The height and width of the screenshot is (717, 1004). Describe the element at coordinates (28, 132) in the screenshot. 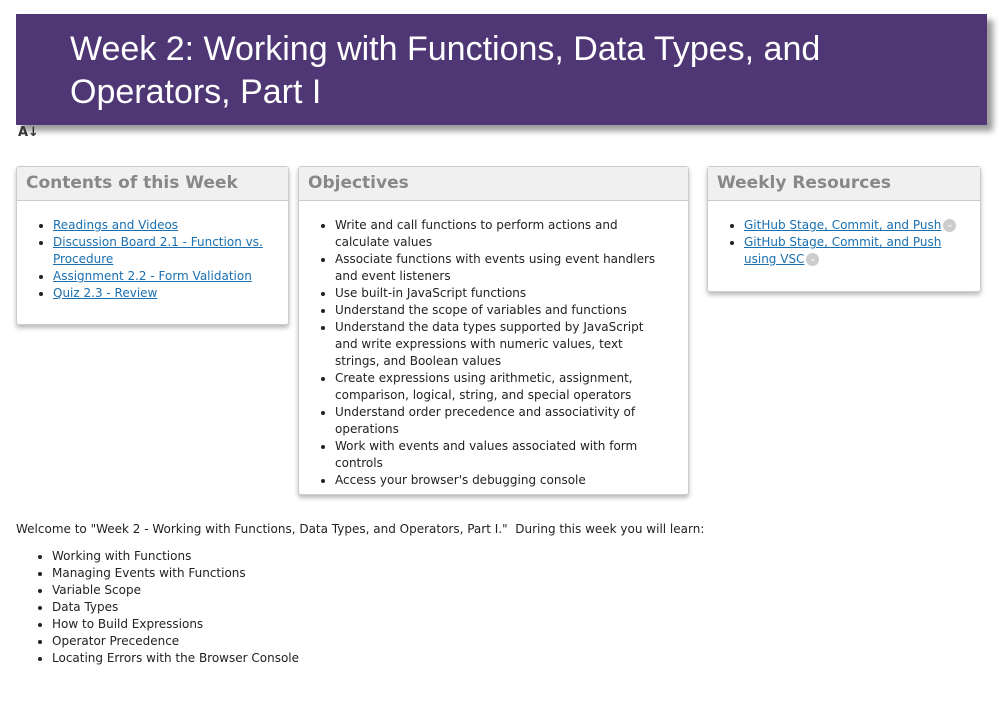

I see `sort-icon: A↓` at that location.